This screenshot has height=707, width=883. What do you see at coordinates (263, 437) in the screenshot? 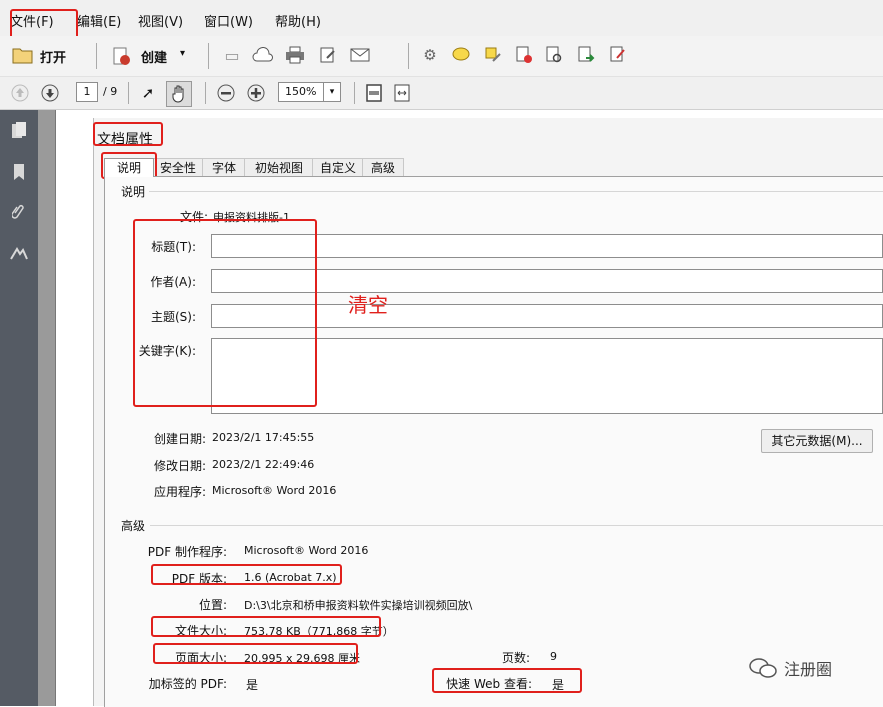
I see `created-value: 2023/2/1 17:45:55` at bounding box center [263, 437].